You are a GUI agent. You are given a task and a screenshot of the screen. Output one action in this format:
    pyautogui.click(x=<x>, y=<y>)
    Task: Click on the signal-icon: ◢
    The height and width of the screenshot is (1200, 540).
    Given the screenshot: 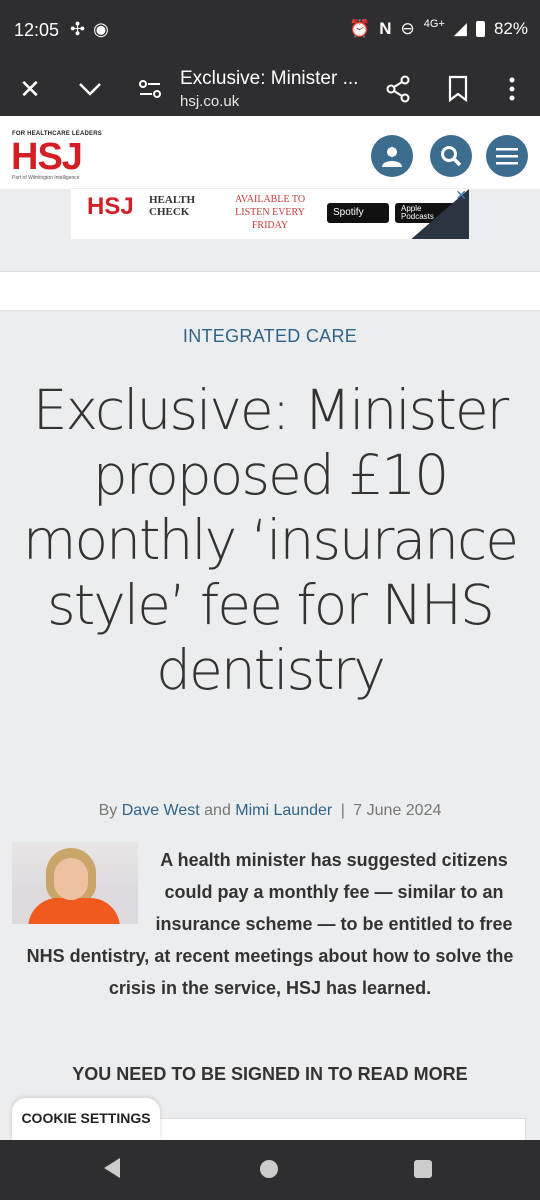 What is the action you would take?
    pyautogui.click(x=460, y=28)
    